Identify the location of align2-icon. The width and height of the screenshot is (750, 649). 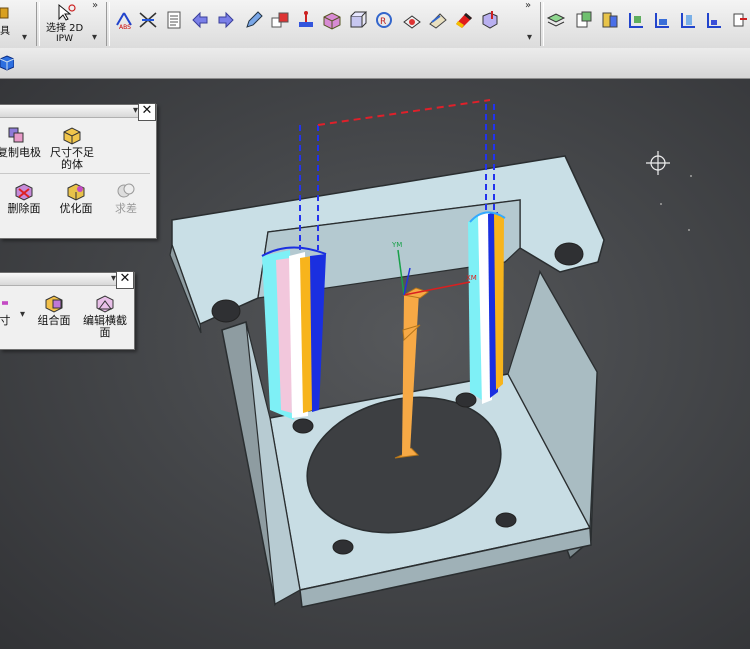
(662, 20).